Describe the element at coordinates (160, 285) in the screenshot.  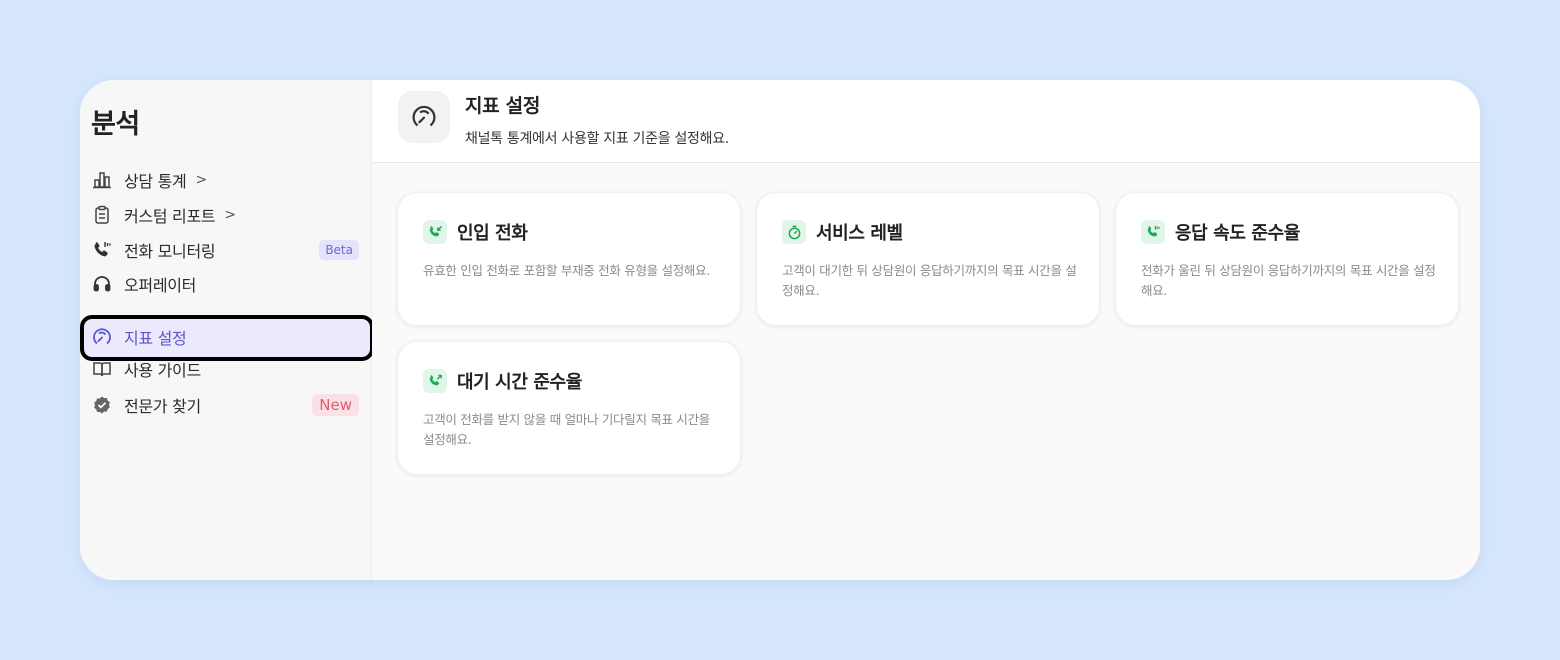
I see `sidebar-item-label: 오퍼레이터` at that location.